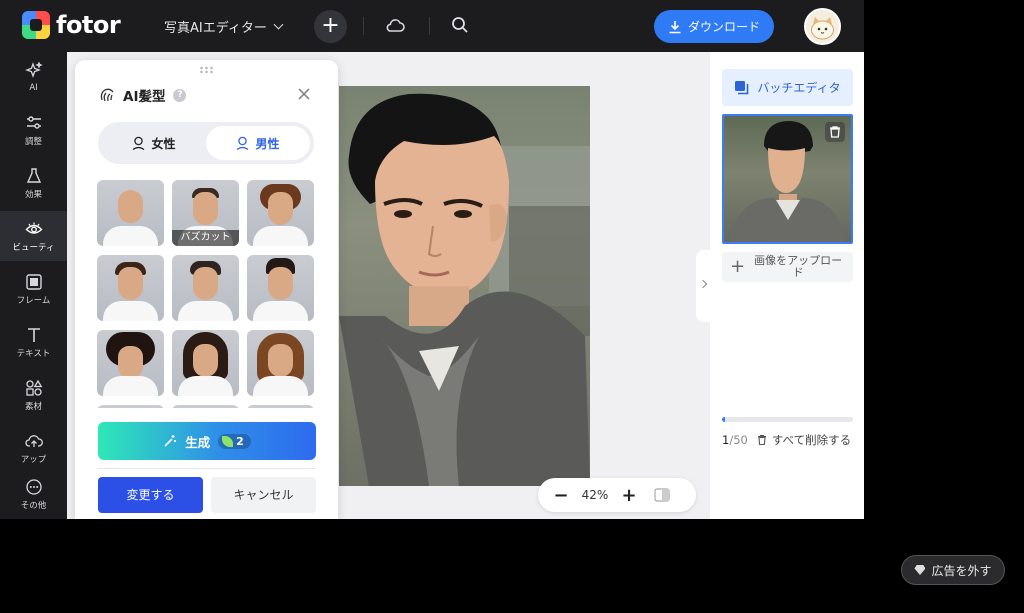 This screenshot has width=1024, height=613. I want to click on upload-cloud-icon, so click(33, 440).